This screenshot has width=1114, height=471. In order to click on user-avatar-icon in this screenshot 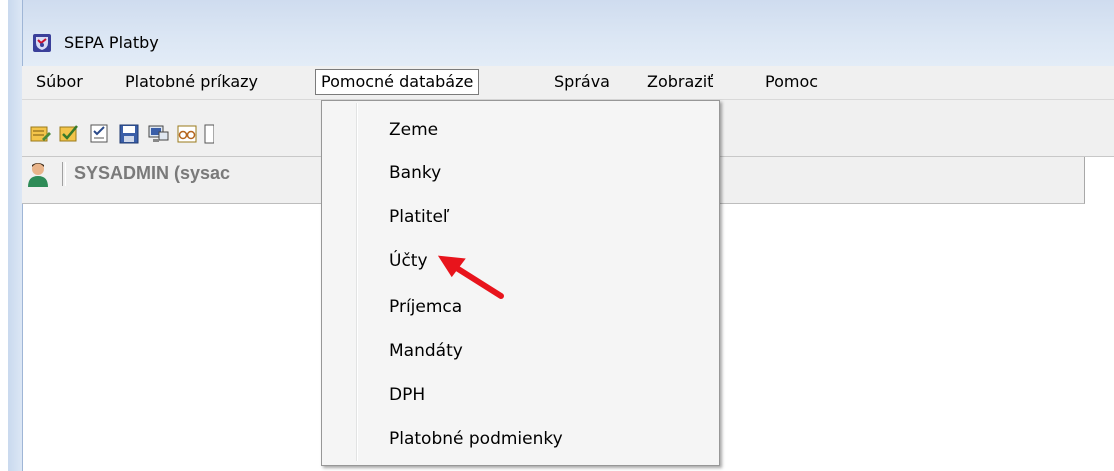, I will do `click(38, 175)`.